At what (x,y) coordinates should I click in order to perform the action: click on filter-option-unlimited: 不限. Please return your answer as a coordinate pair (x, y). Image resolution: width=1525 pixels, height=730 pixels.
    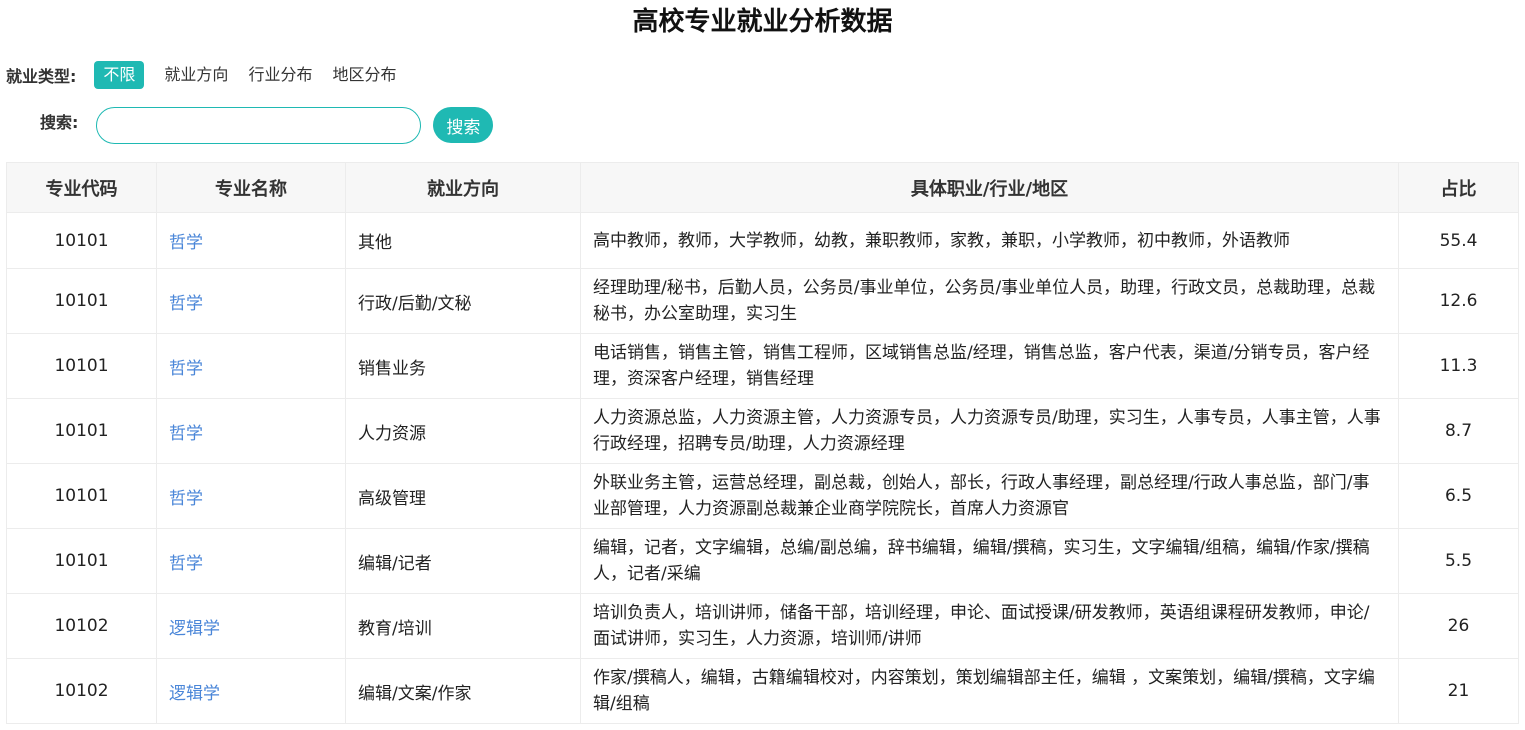
    Looking at the image, I should click on (119, 75).